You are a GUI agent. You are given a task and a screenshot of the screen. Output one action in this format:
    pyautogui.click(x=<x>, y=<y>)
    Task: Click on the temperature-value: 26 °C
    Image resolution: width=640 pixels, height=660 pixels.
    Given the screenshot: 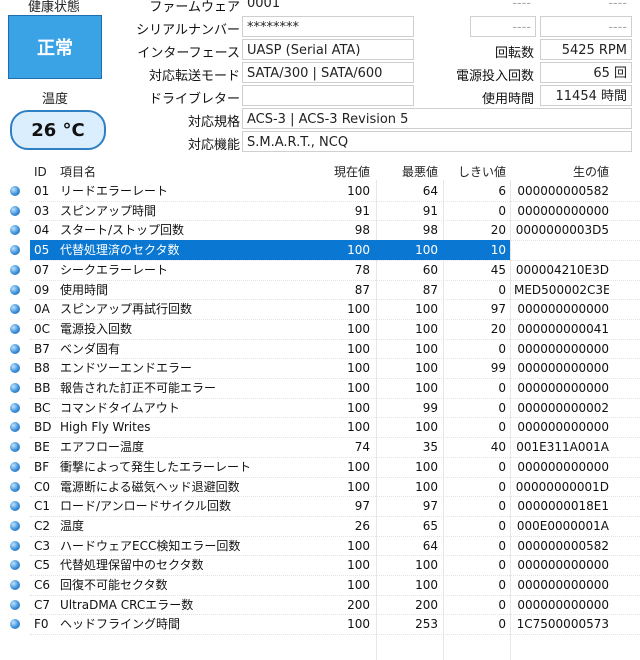 What is the action you would take?
    pyautogui.click(x=58, y=130)
    